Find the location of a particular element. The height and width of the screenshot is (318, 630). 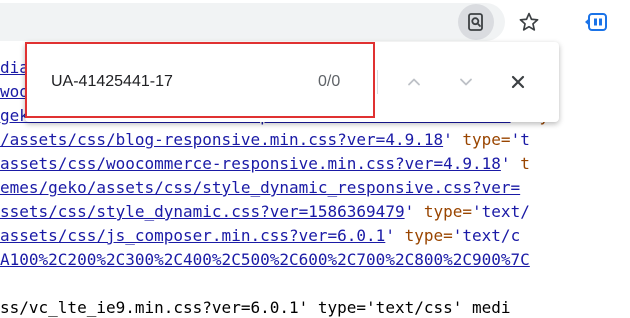

source-token: 'text/ is located at coordinates (501, 211).